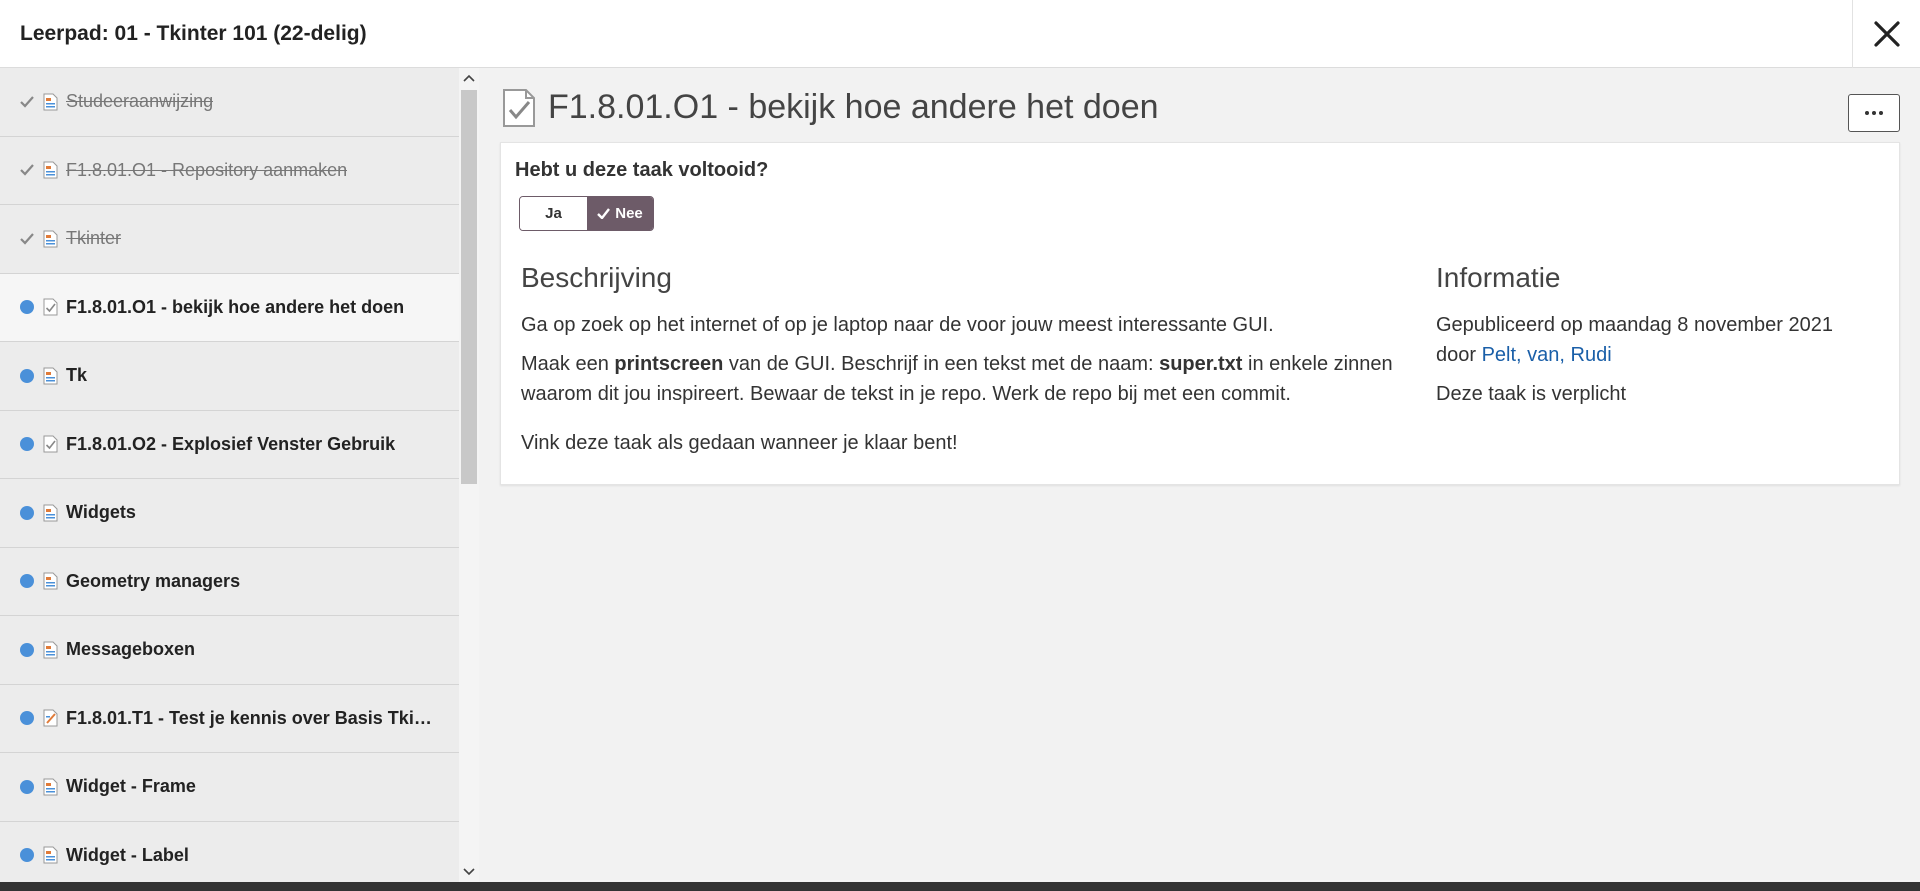 Image resolution: width=1920 pixels, height=891 pixels. Describe the element at coordinates (629, 213) in the screenshot. I see `toggle-no-label: Nee` at that location.